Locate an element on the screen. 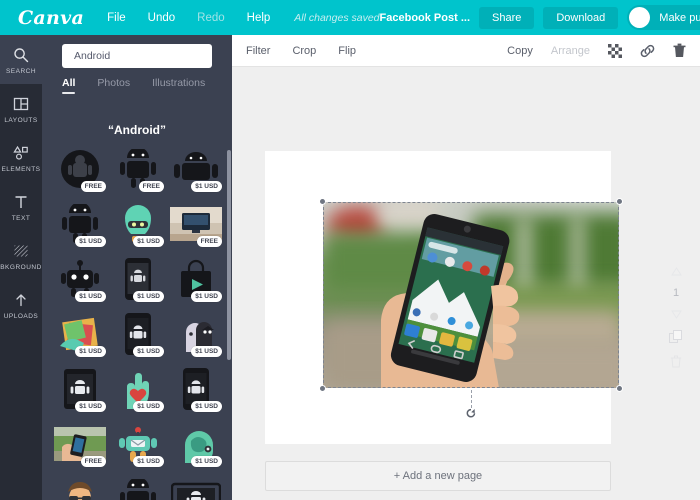 This screenshot has height=500, width=700. person-sunglasses is located at coordinates (79, 486).